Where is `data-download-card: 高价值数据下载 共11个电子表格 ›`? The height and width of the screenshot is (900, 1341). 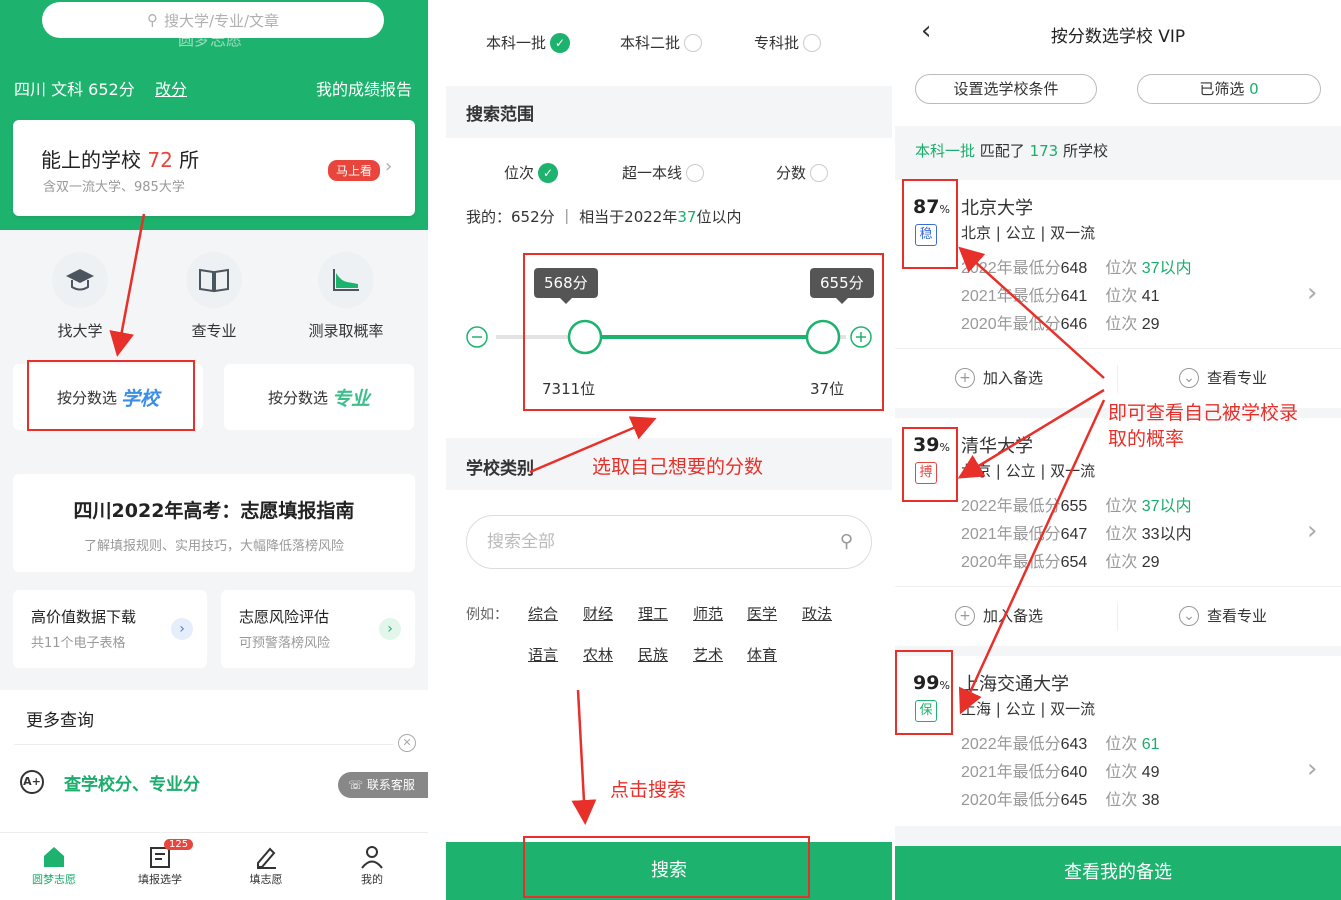 data-download-card: 高价值数据下载 共11个电子表格 › is located at coordinates (110, 629).